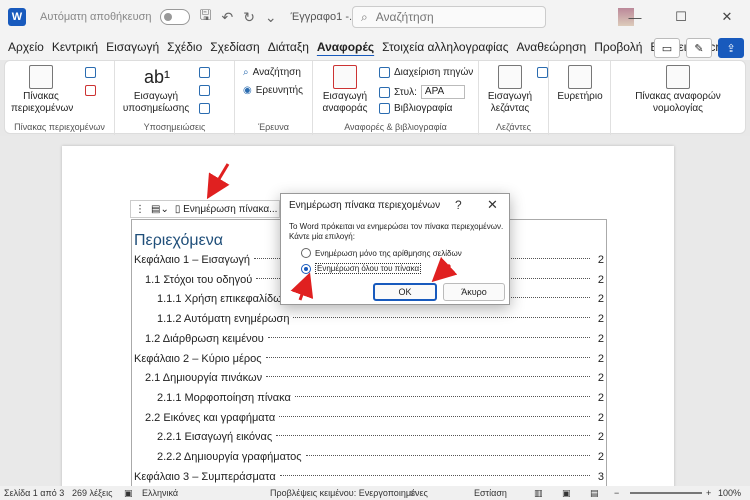  What do you see at coordinates (246, 72) in the screenshot?
I see `search-ribbon-icon: ⌕` at bounding box center [246, 72].